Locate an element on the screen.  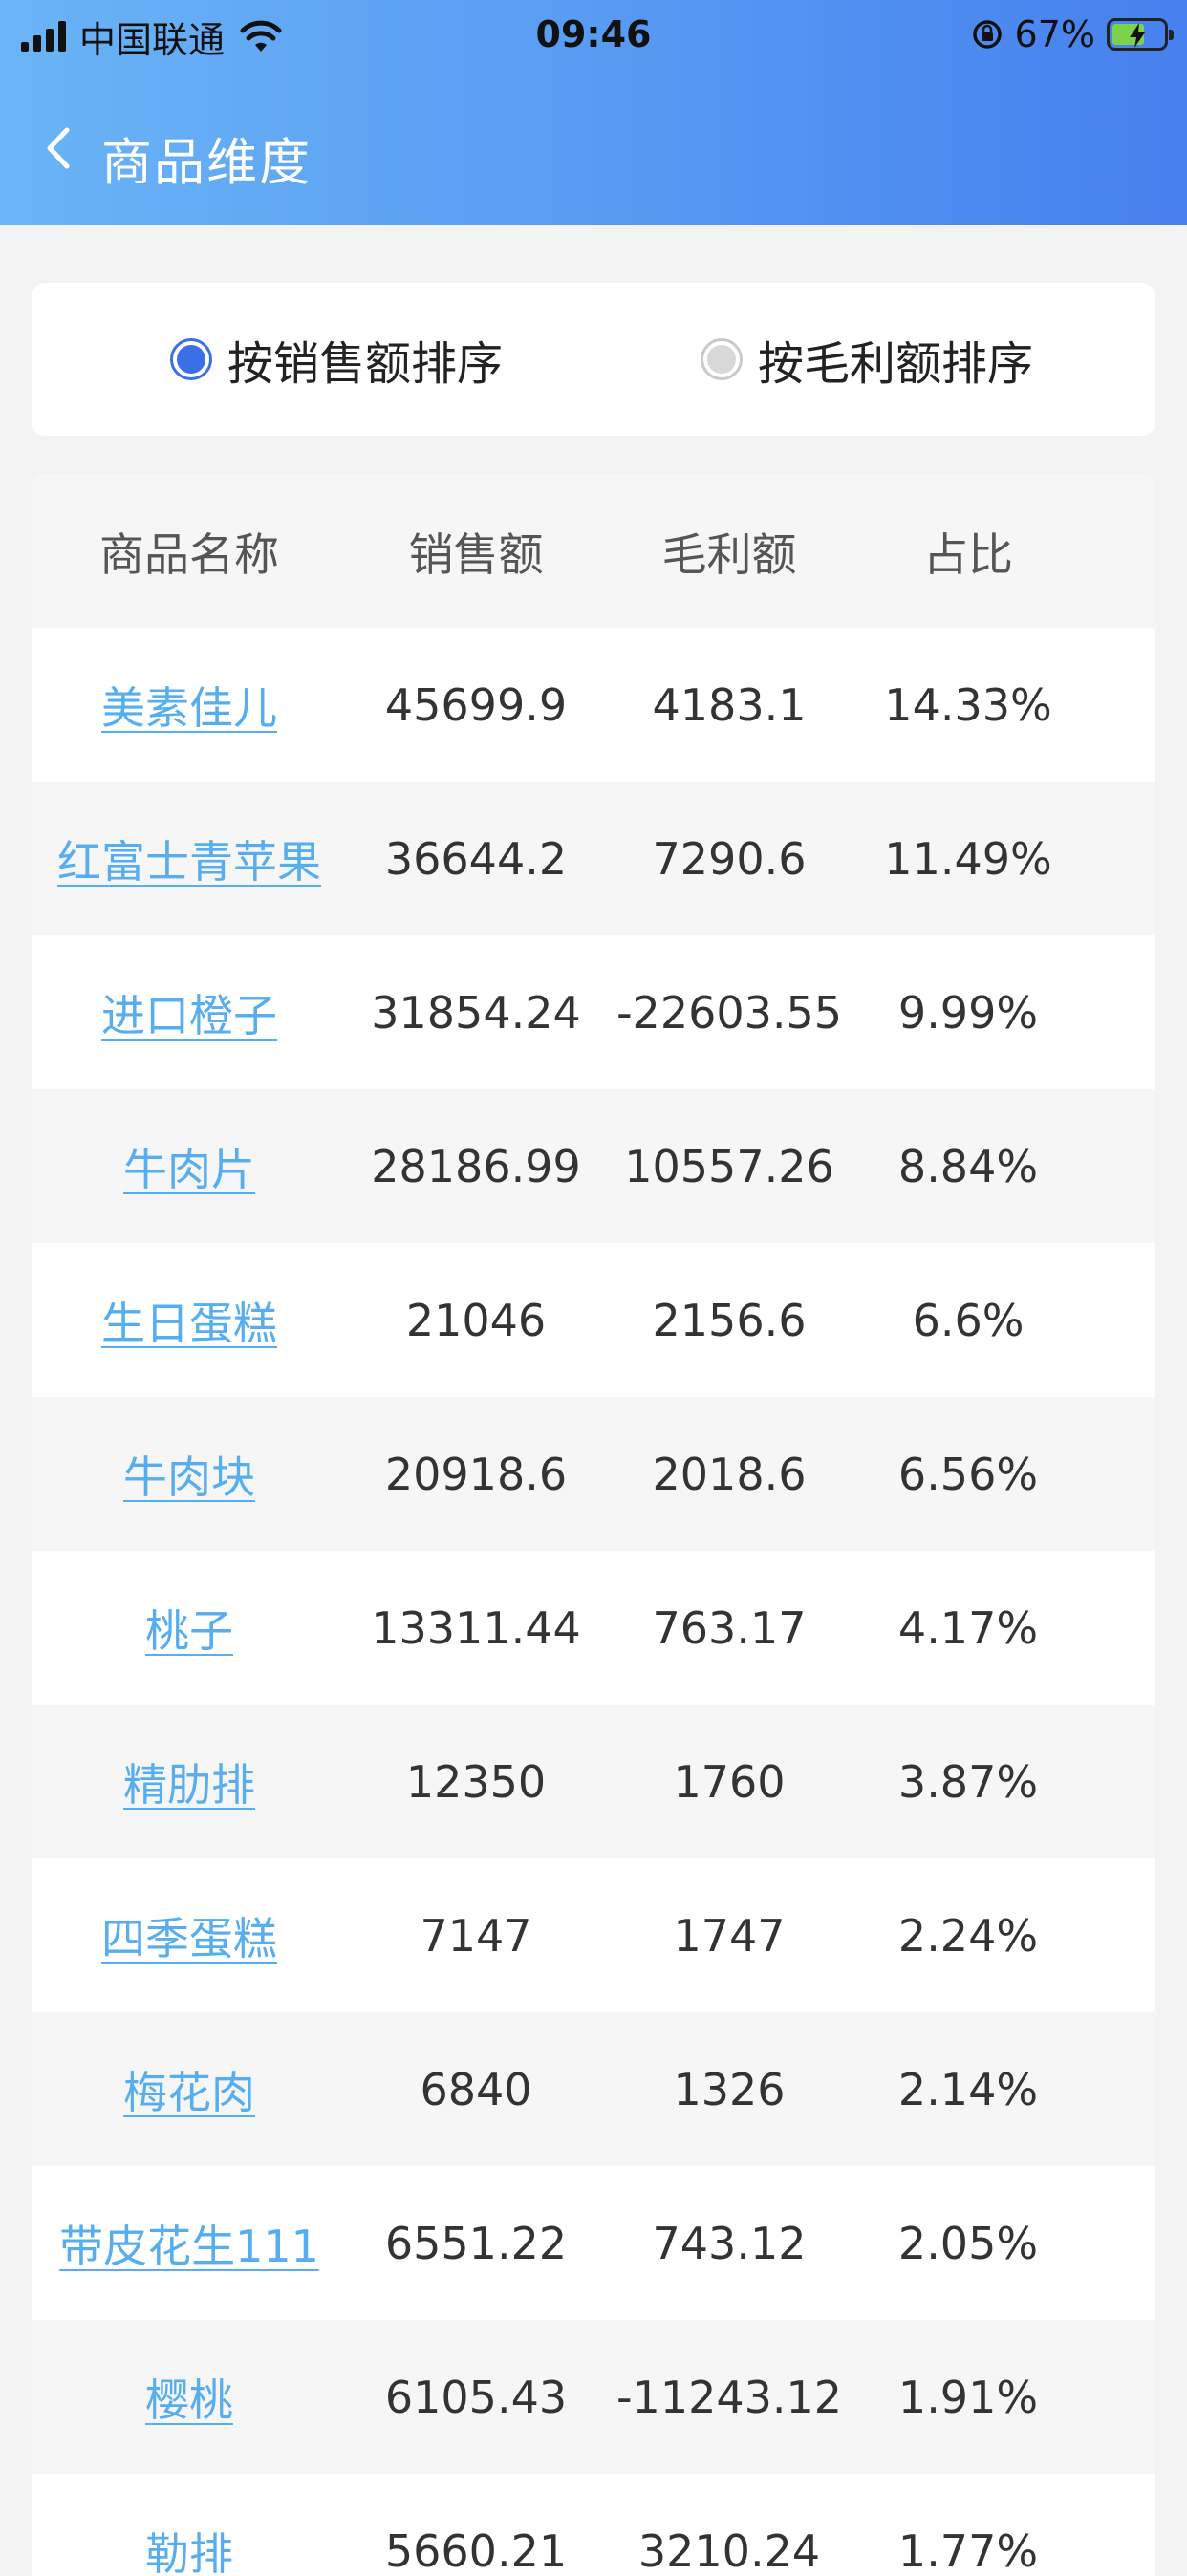
product-name-link: 四季蛋糕 is located at coordinates (189, 1935).